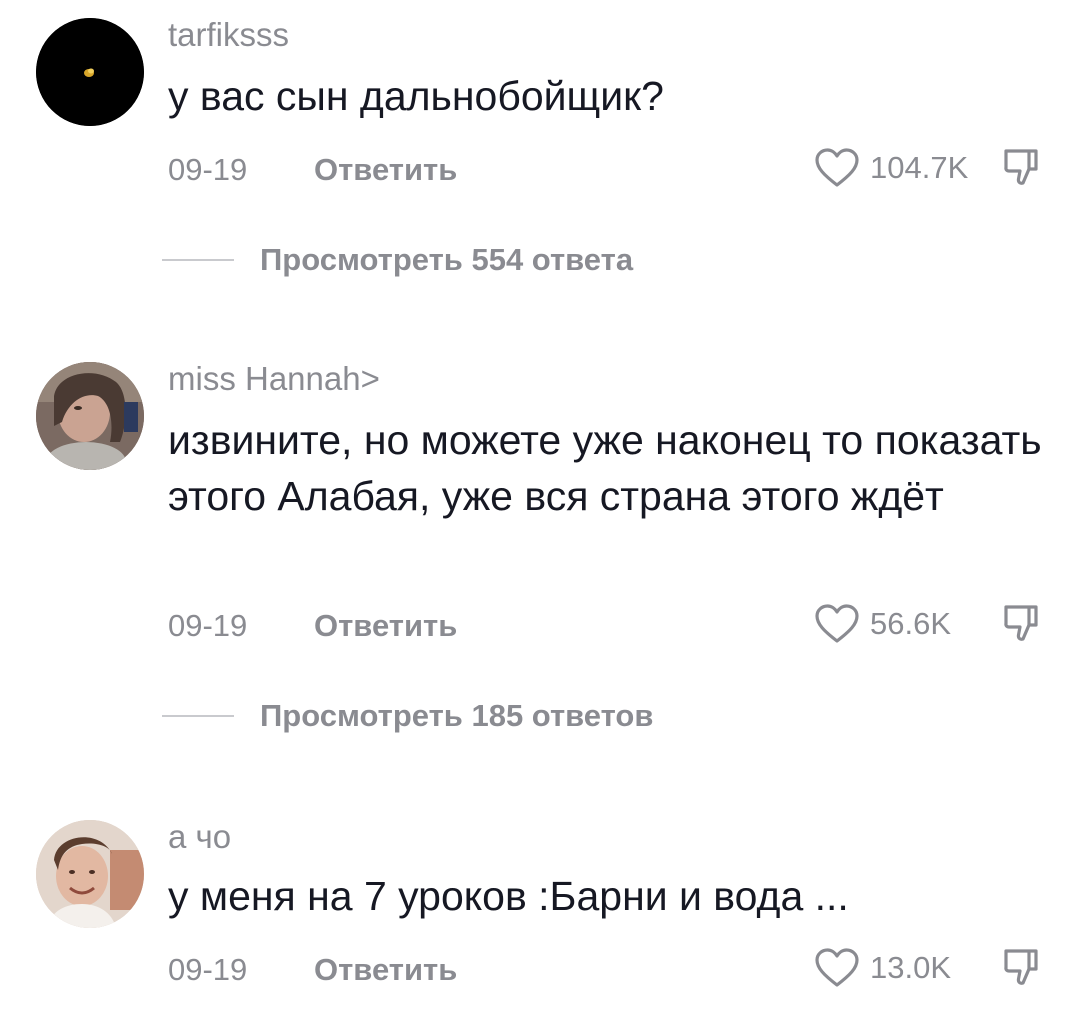 This screenshot has width=1076, height=1024. What do you see at coordinates (919, 167) in the screenshot?
I see `like-count: 104.7K` at bounding box center [919, 167].